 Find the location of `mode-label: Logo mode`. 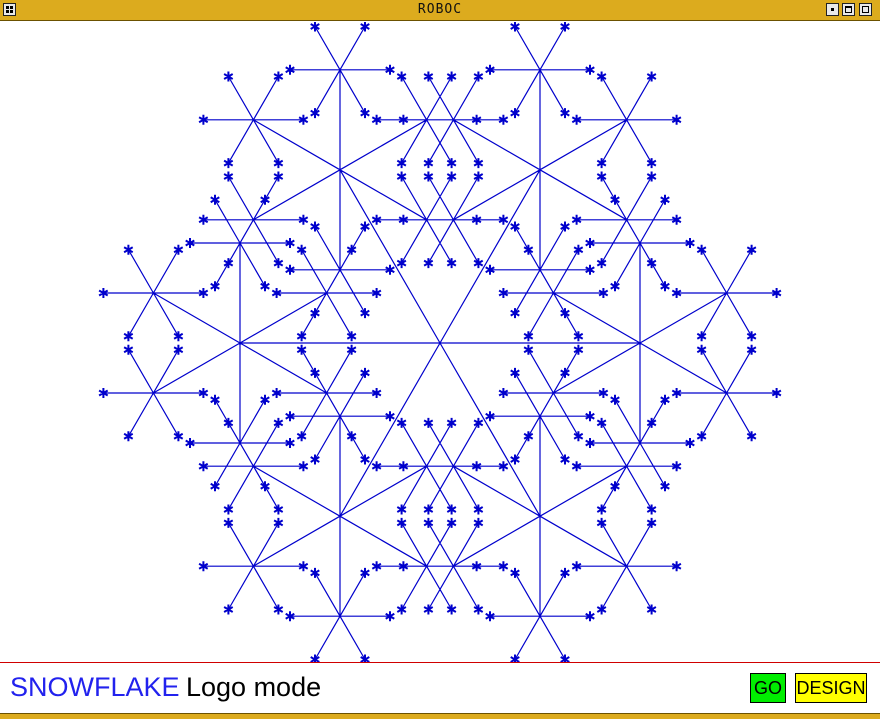

mode-label: Logo mode is located at coordinates (254, 687).